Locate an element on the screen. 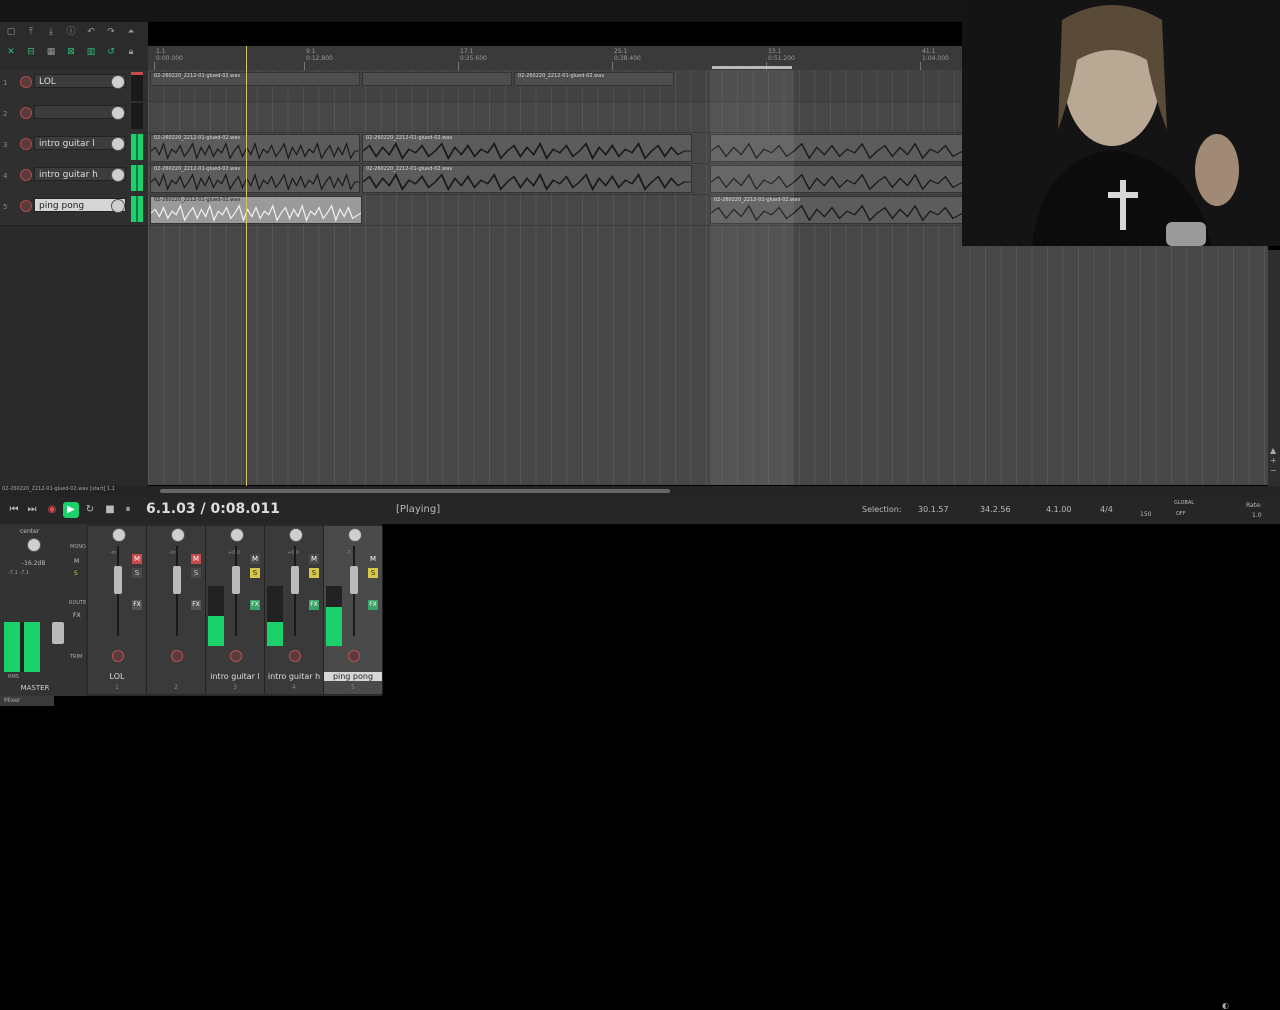 Image resolution: width=1280 pixels, height=1010 pixels. selection-start-field: 30.1.57 is located at coordinates (933, 509).